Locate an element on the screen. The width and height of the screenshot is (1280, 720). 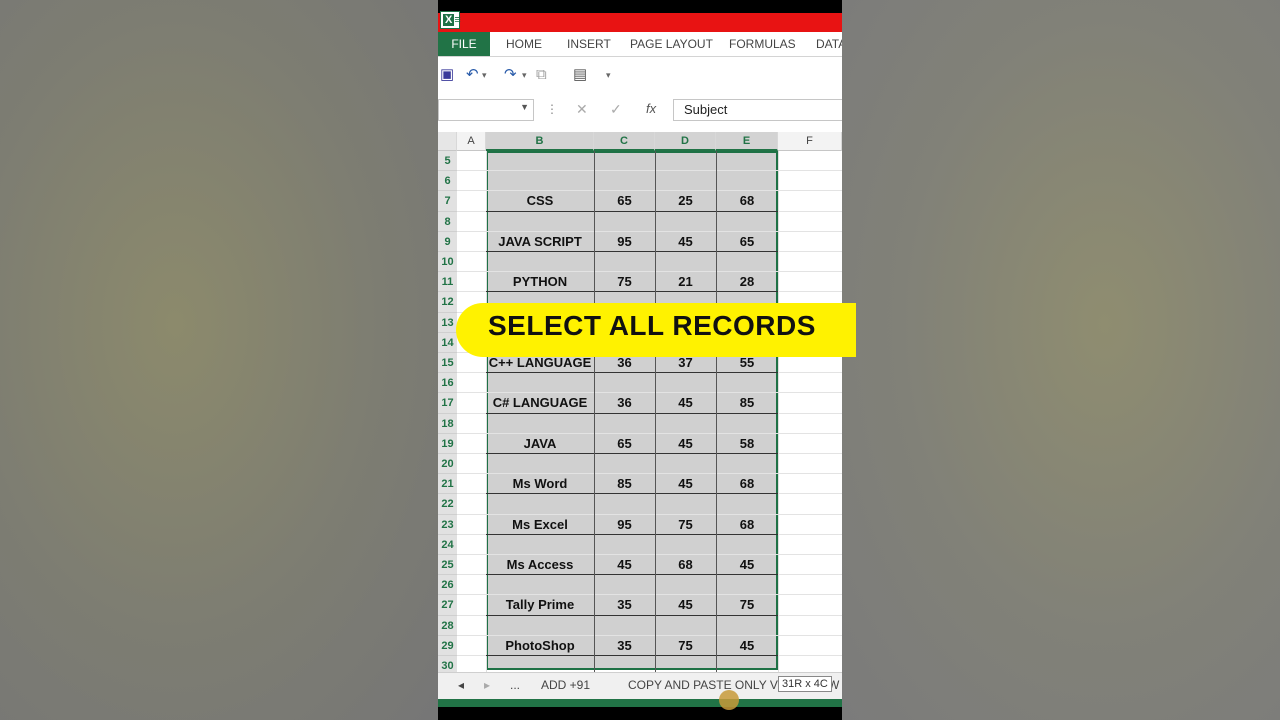
tab-data: DATA is located at coordinates (829, 44).